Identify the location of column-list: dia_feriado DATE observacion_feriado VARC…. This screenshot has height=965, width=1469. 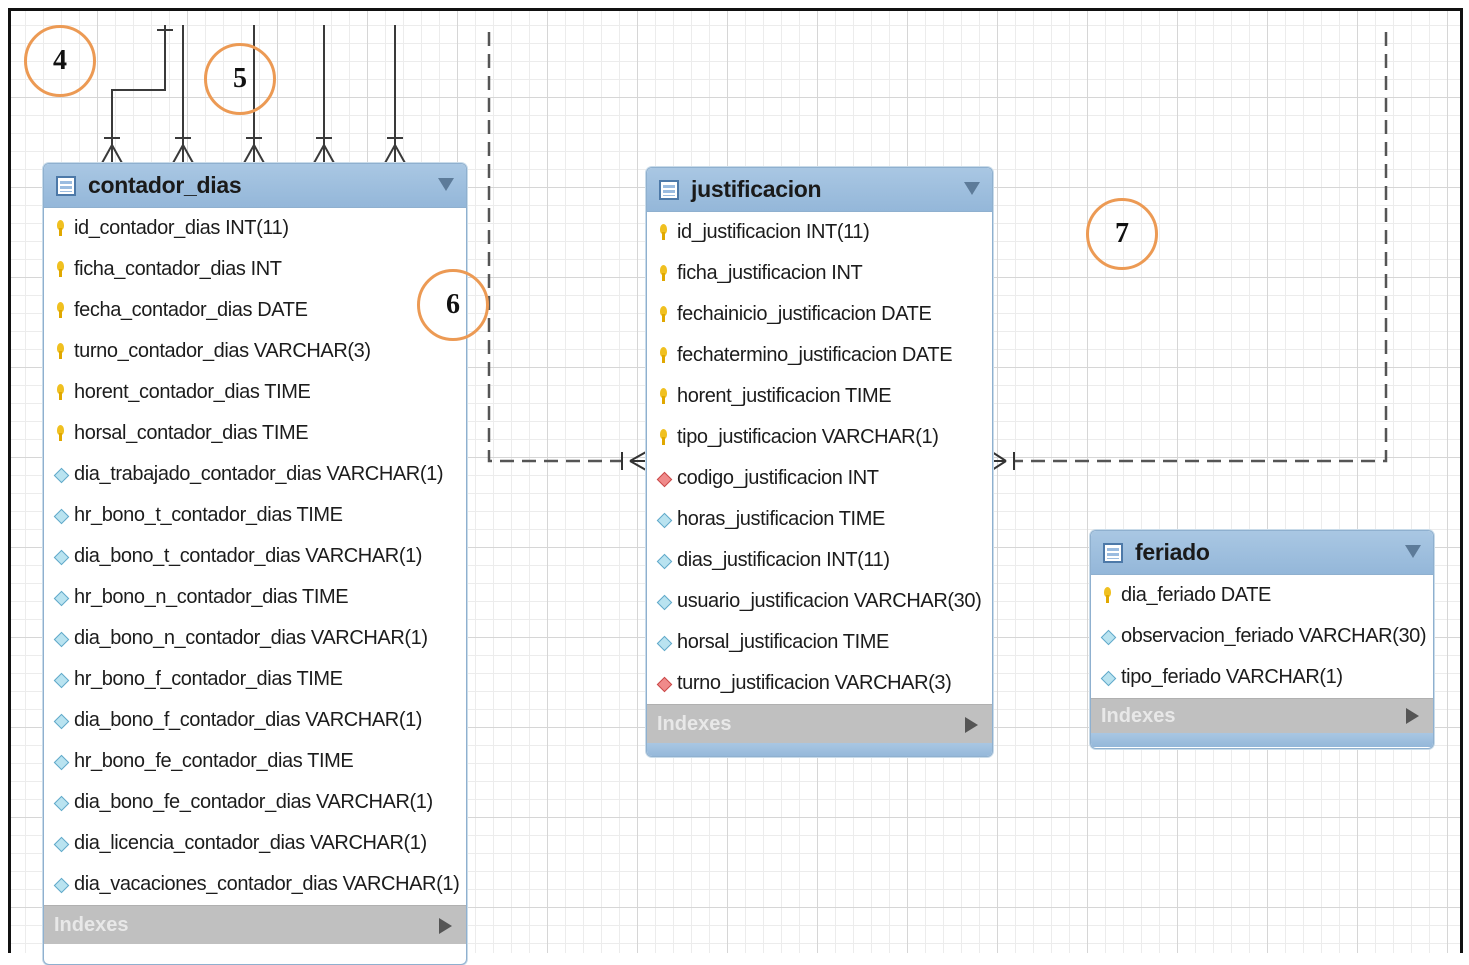
(1262, 636).